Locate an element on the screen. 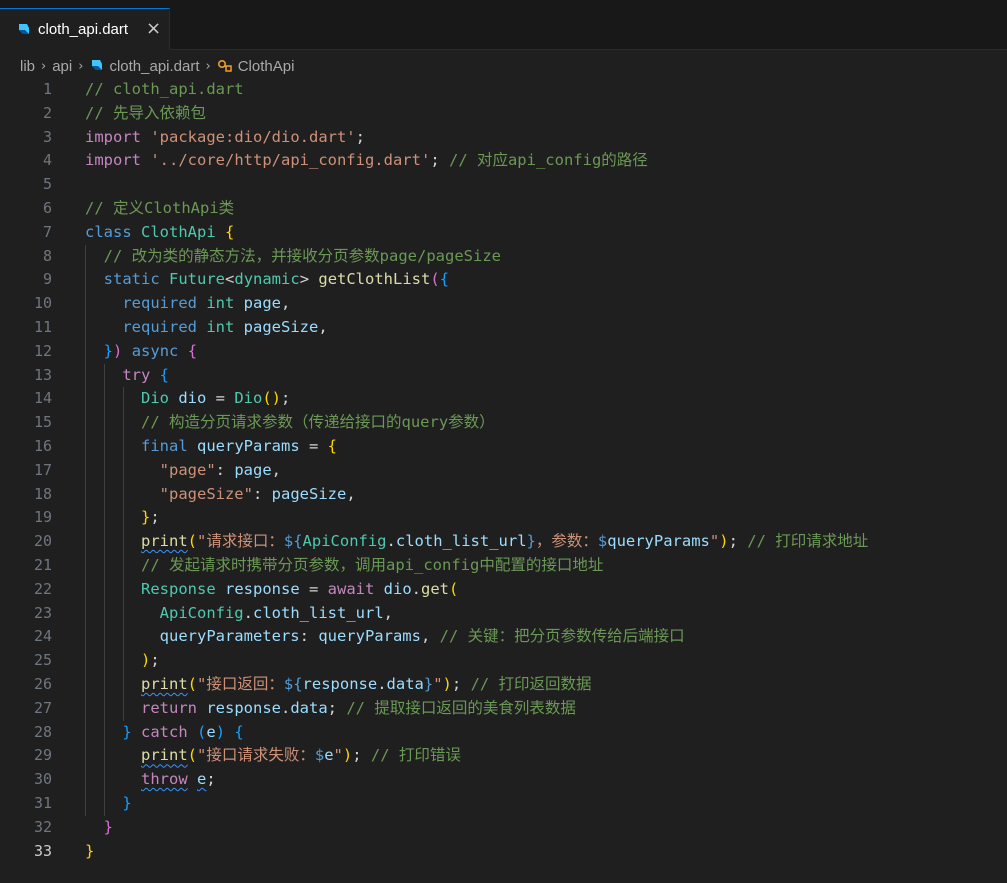  code-line: 3 import 'package:dio/dio.dart'; is located at coordinates (503, 138).